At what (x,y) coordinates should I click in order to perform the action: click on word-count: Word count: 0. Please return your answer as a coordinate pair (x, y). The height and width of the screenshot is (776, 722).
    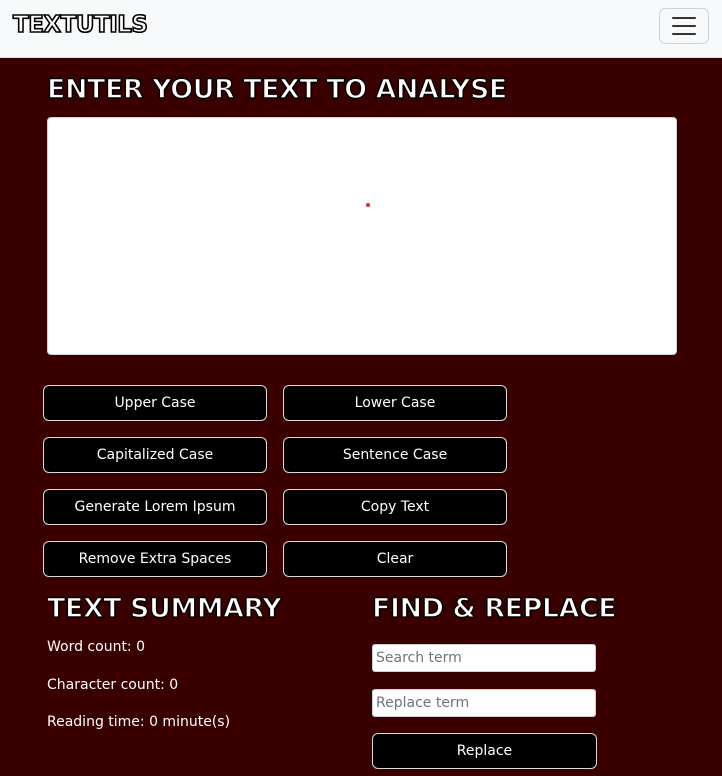
    Looking at the image, I should click on (96, 647).